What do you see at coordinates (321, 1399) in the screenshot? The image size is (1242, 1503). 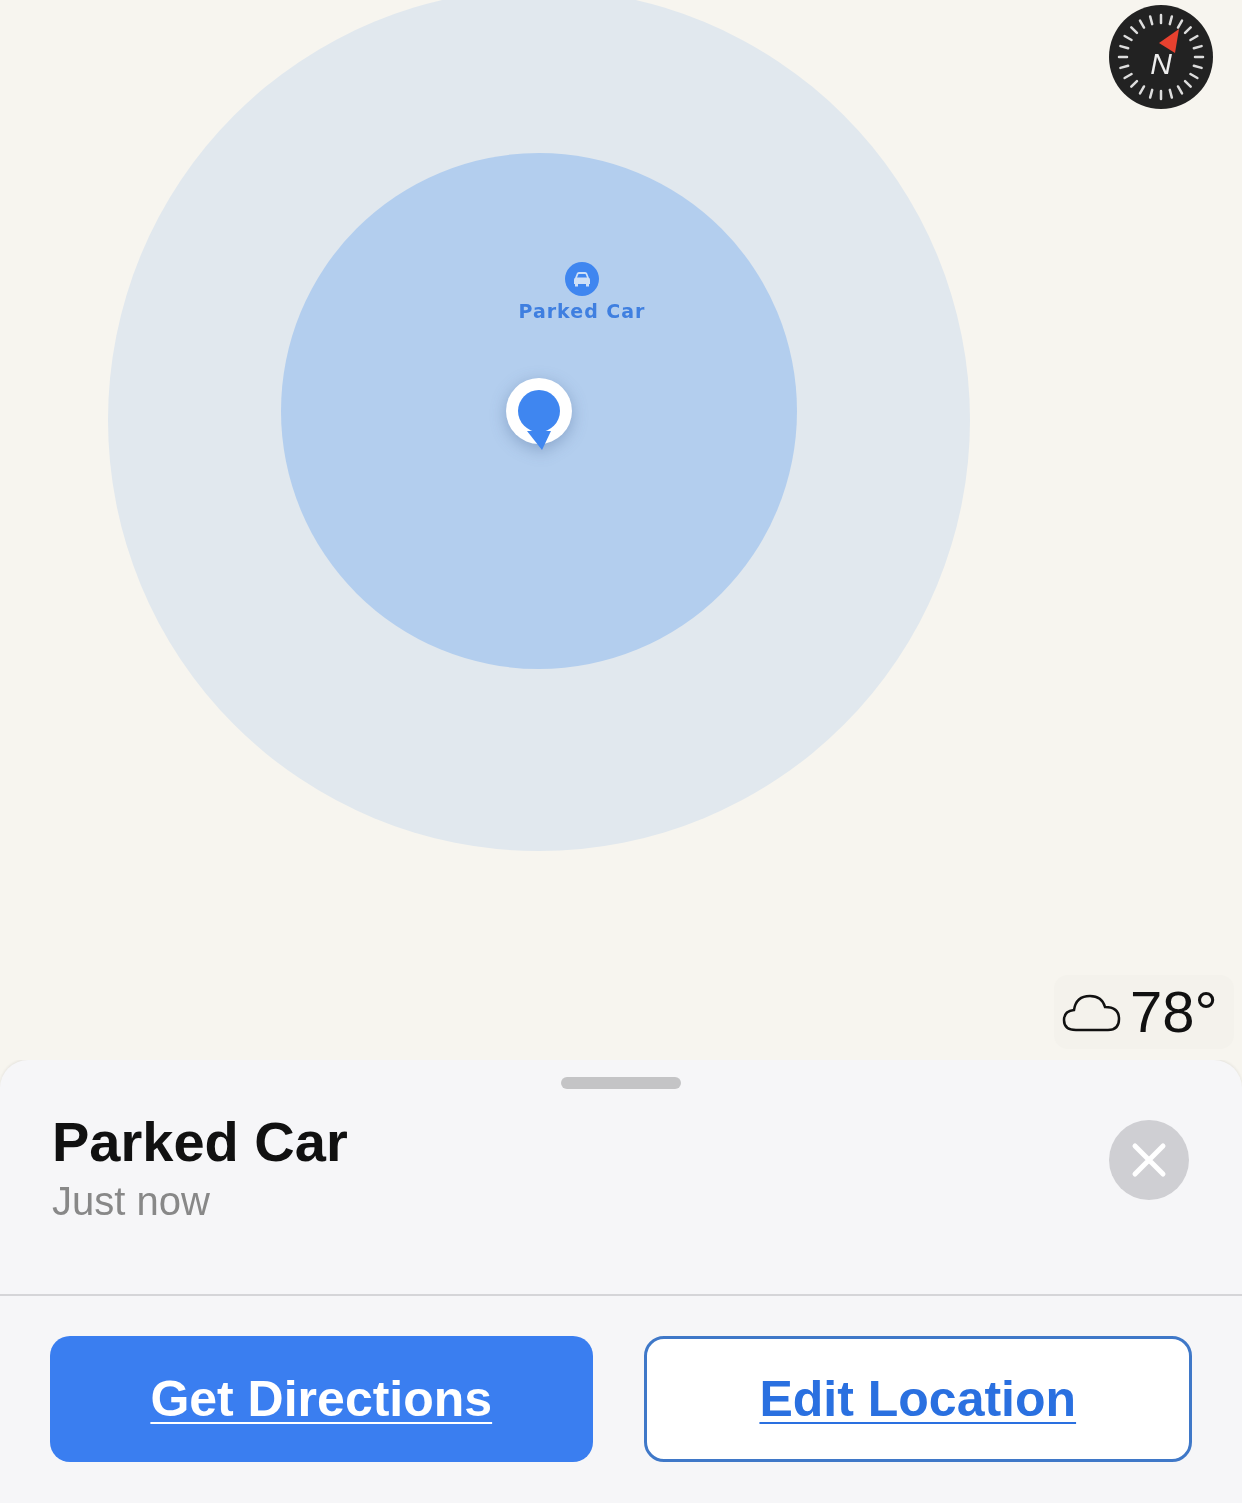 I see `directions-button: Get Directions` at bounding box center [321, 1399].